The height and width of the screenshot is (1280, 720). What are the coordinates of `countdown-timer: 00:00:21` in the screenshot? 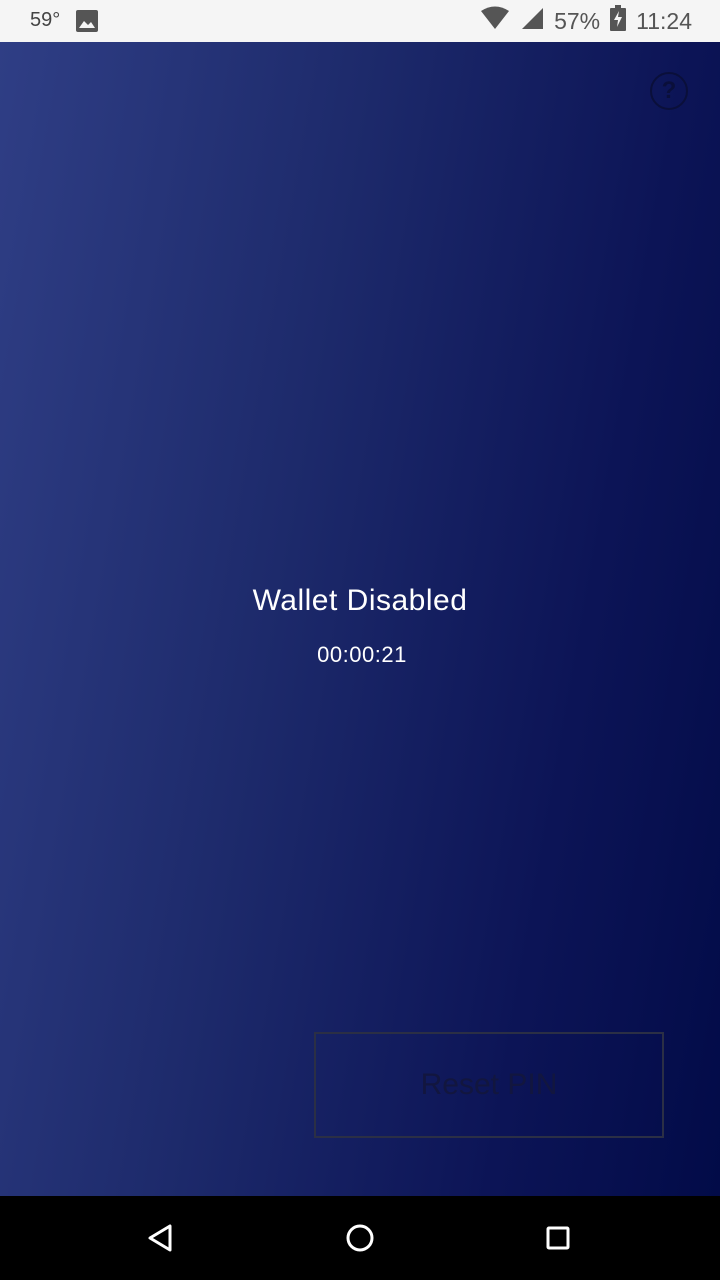 It's located at (362, 654).